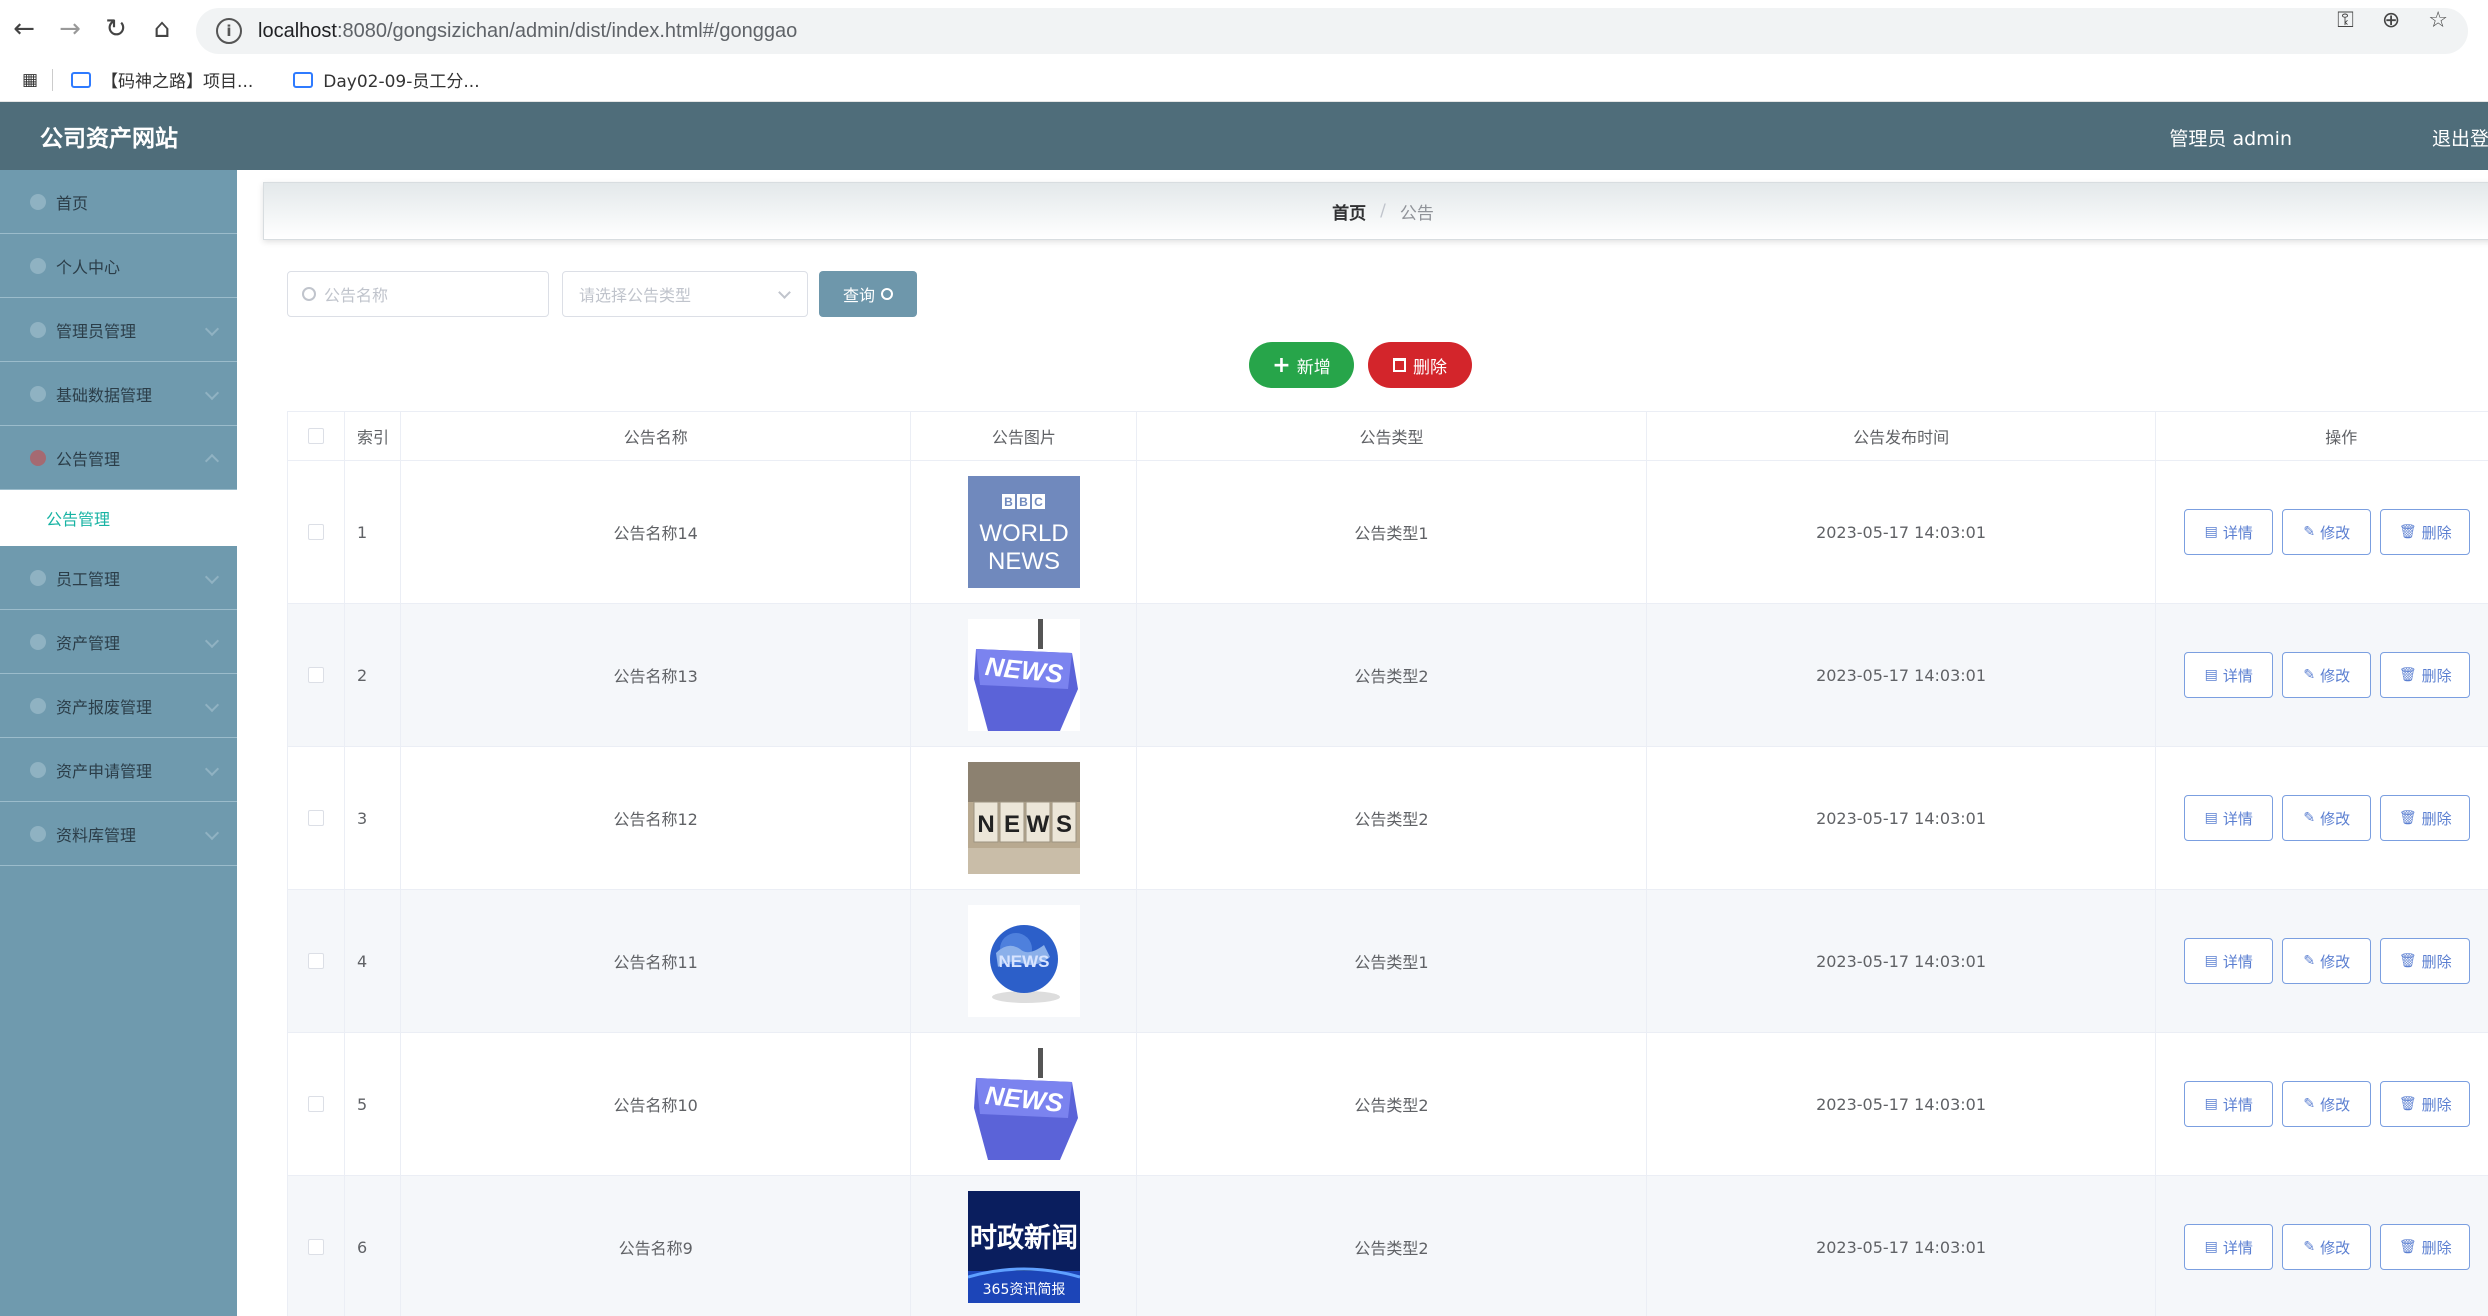 The width and height of the screenshot is (2488, 1316). What do you see at coordinates (2438, 20) in the screenshot?
I see `bookmark-star-icon: ☆` at bounding box center [2438, 20].